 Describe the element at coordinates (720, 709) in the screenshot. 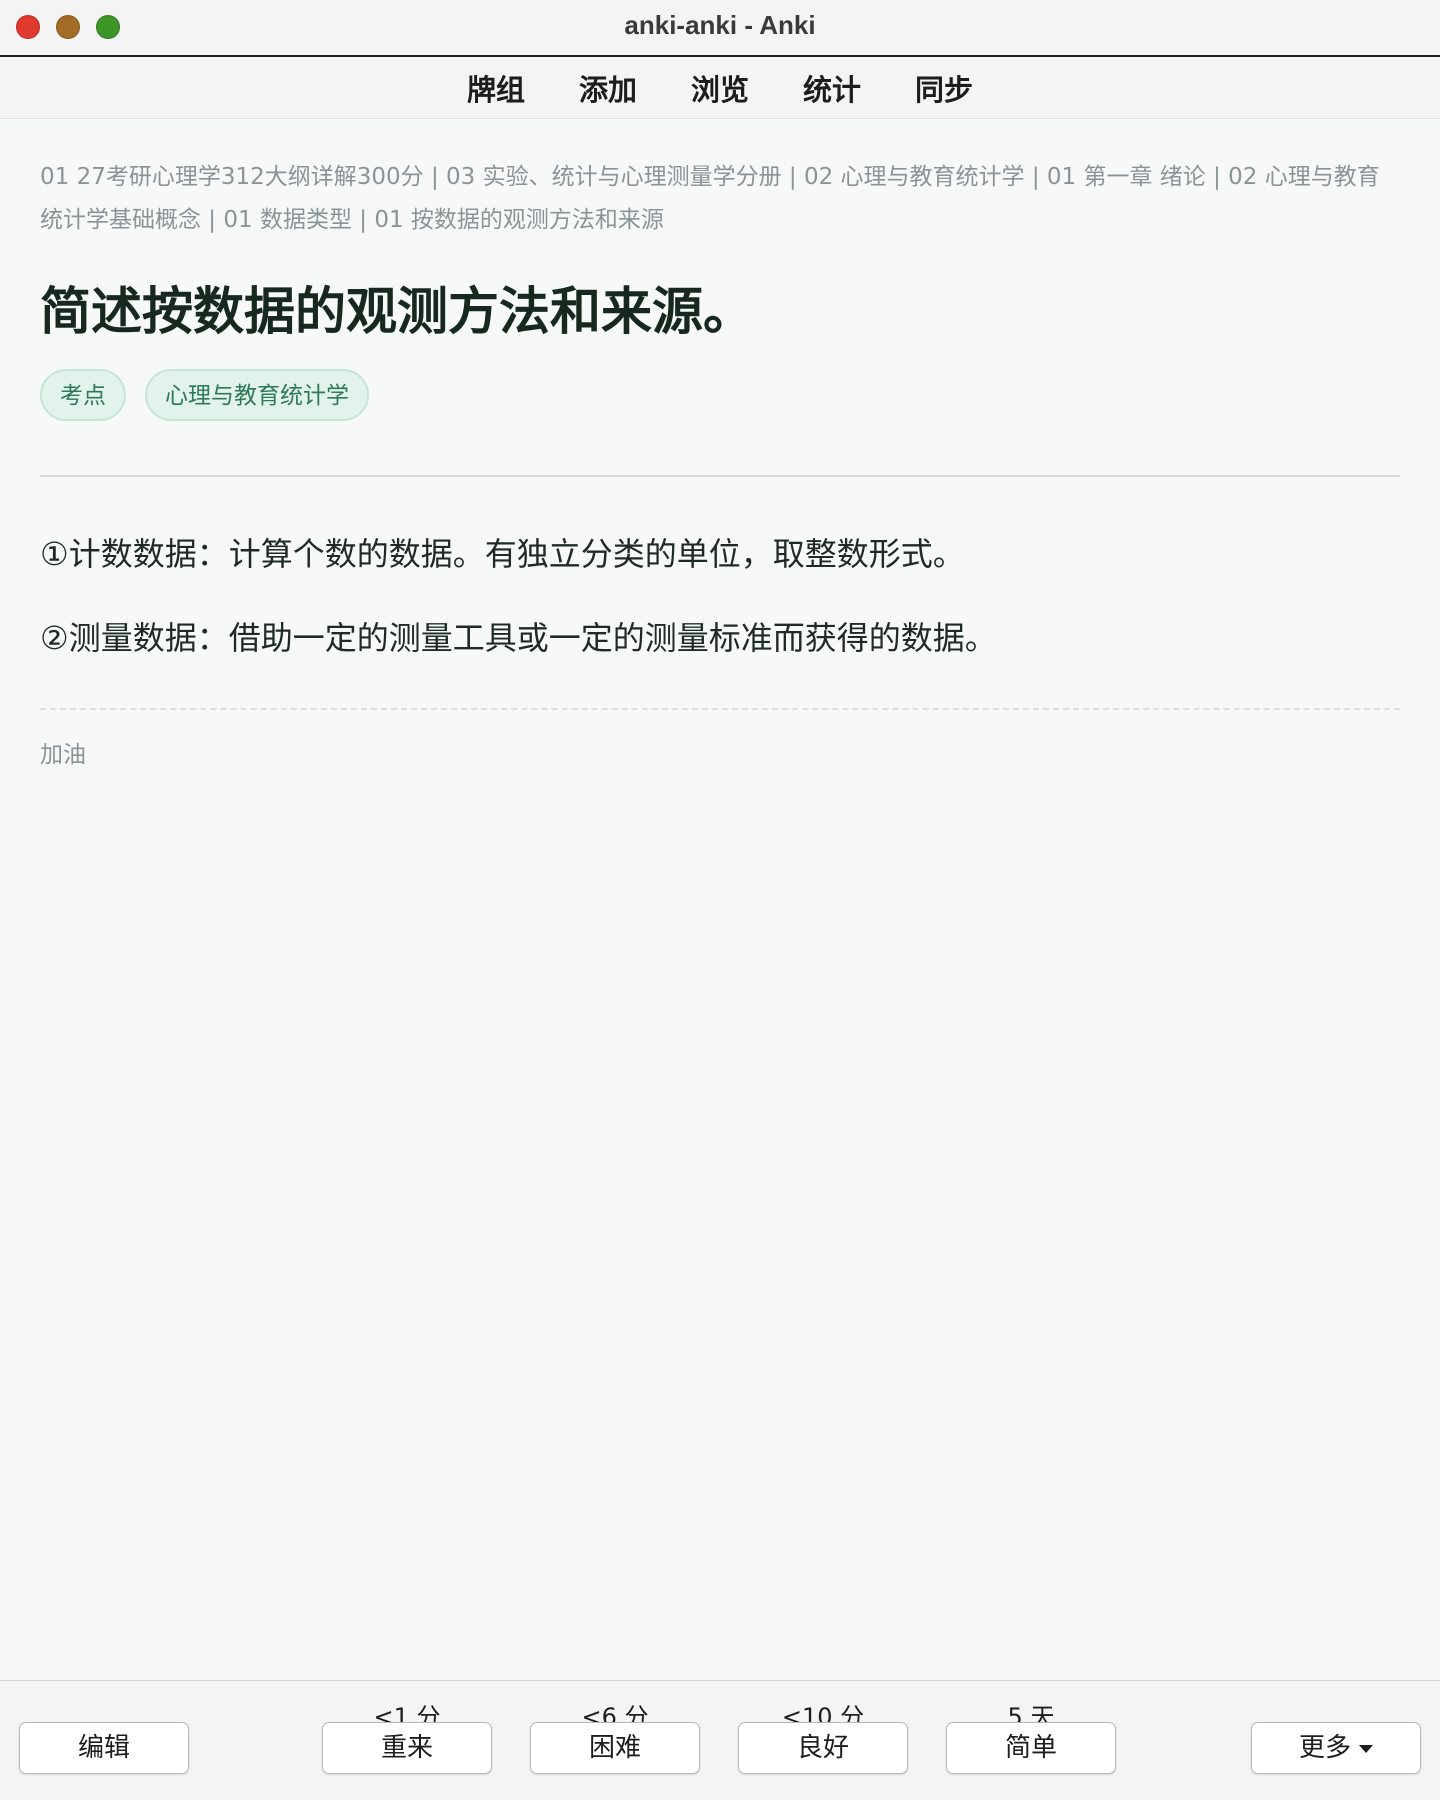

I see `extra-divider` at that location.